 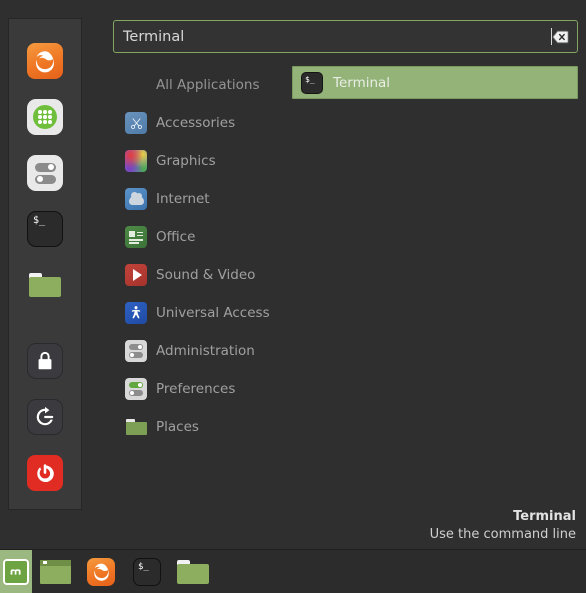 I want to click on taskbar: $_, so click(x=293, y=571).